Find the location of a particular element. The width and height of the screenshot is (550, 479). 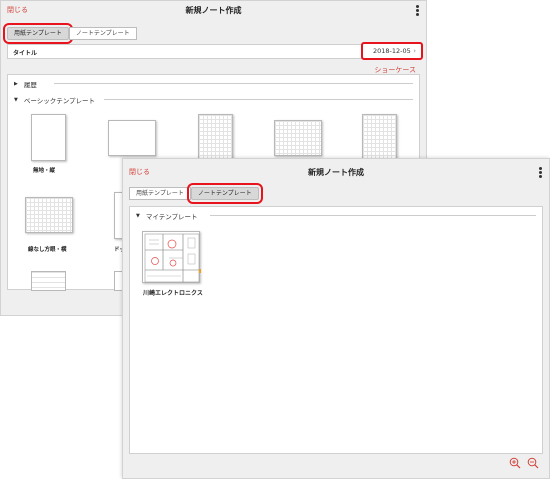

title-field: タイトル is located at coordinates (213, 51).